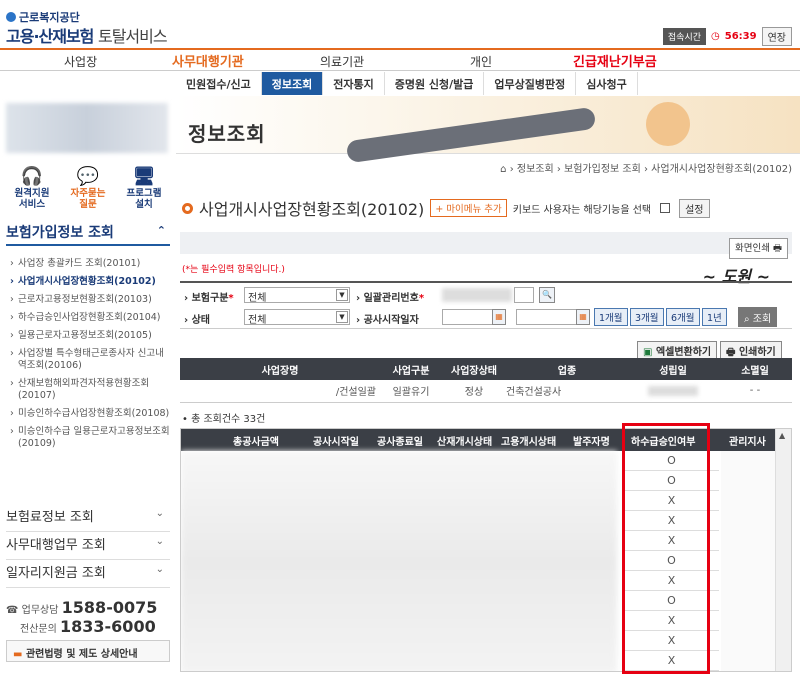  What do you see at coordinates (132, 36) in the screenshot?
I see `site-title-sub: 토탈서비스` at bounding box center [132, 36].